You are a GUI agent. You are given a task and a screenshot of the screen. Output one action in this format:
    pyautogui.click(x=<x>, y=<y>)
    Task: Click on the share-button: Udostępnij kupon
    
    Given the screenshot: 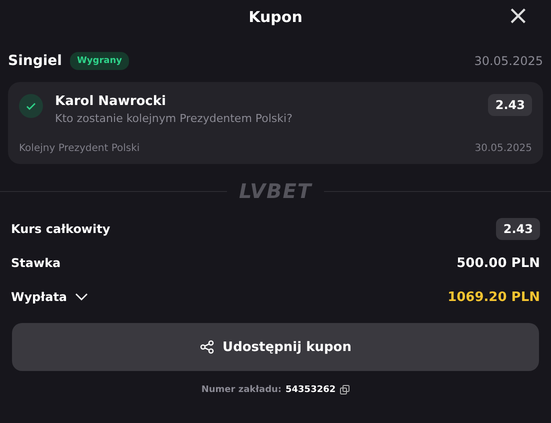 What is the action you would take?
    pyautogui.click(x=275, y=347)
    